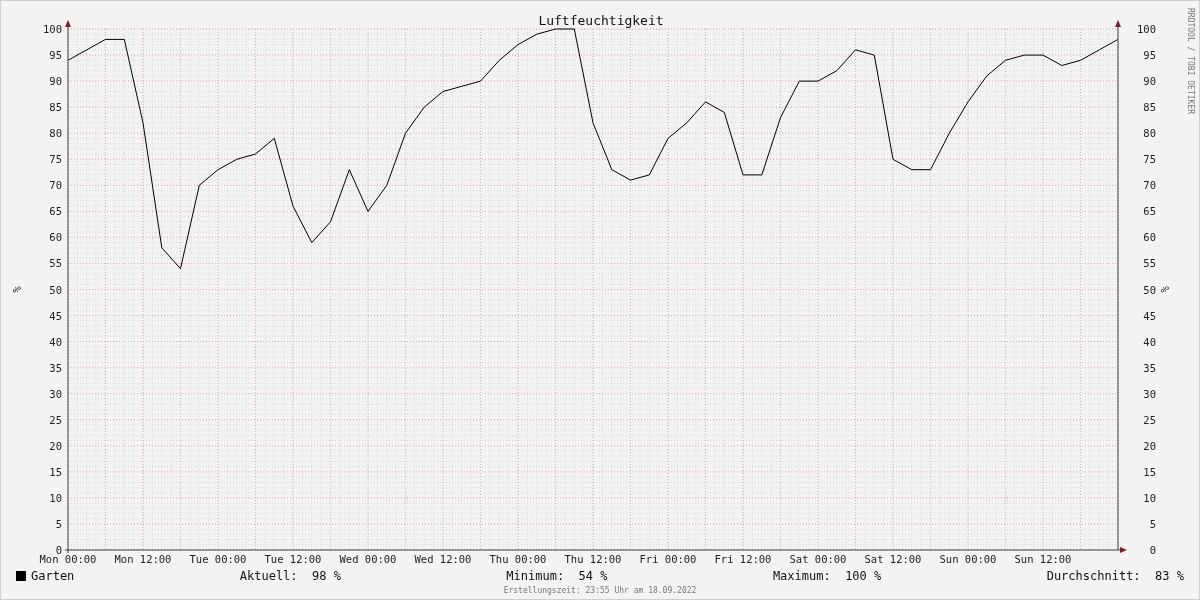  I want to click on credit-text: RRDTOOL / TOBI OETIKER, so click(1190, 61).